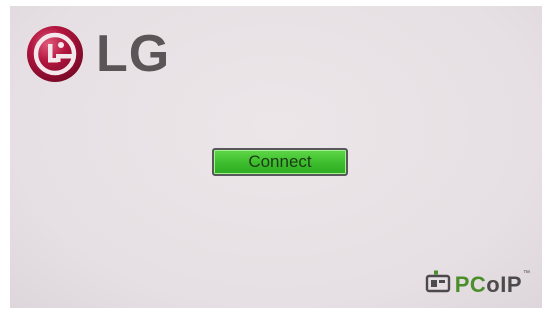 The height and width of the screenshot is (311, 549). I want to click on pcoip-wordmark: PCoIP, so click(488, 285).